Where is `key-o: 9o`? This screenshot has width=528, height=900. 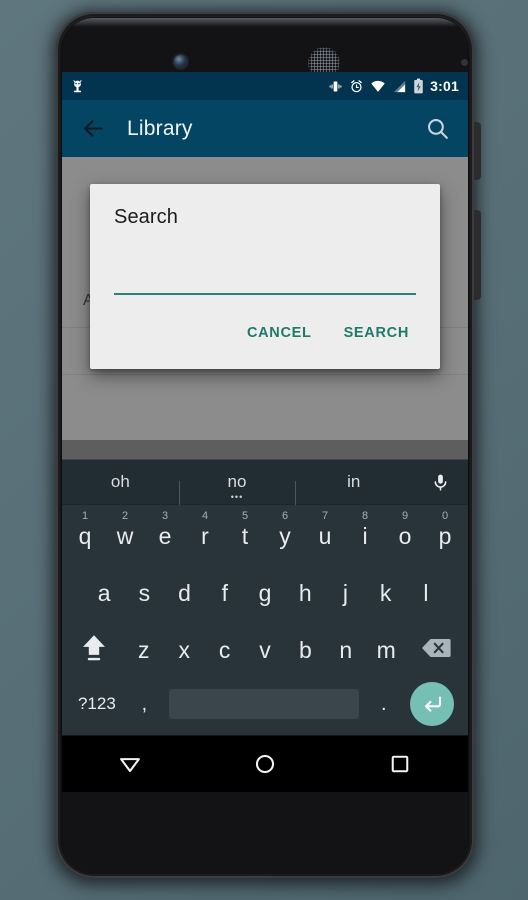 key-o: 9o is located at coordinates (405, 533).